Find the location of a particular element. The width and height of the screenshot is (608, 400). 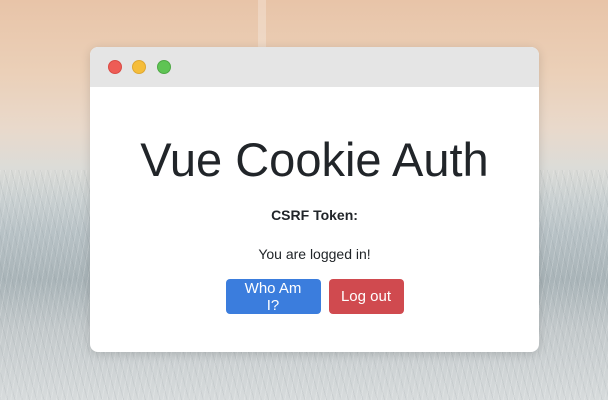

maximize-icon is located at coordinates (164, 67).